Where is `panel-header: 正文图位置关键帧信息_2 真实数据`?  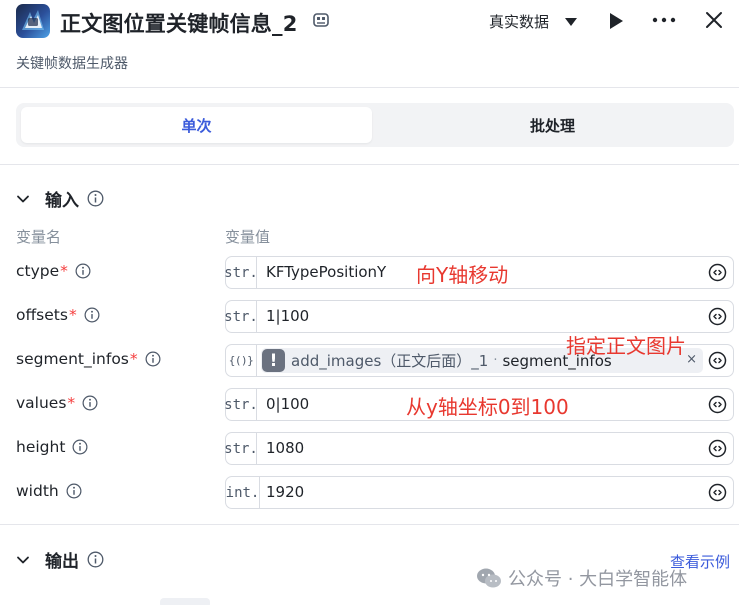
panel-header: 正文图位置关键帧信息_2 真实数据 is located at coordinates (369, 22).